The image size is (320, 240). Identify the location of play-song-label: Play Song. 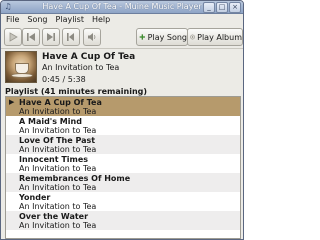
(167, 37).